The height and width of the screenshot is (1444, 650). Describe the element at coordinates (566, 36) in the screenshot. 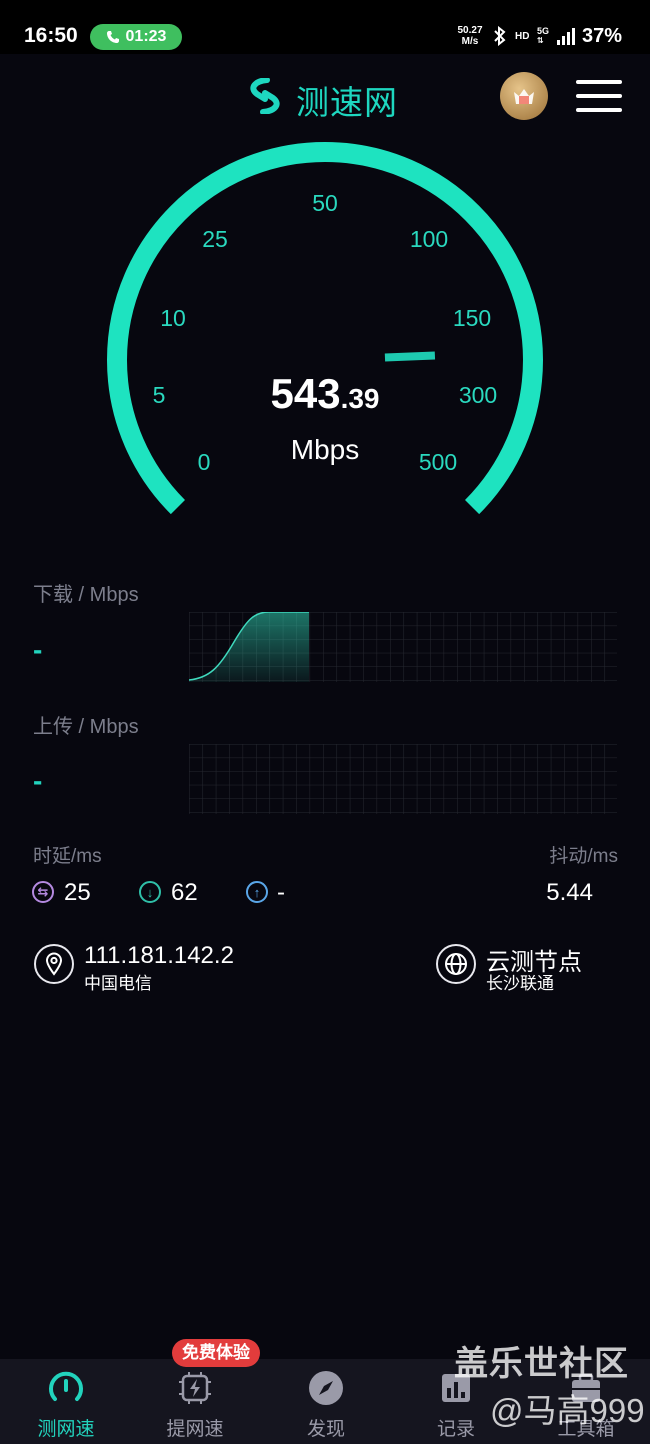

I see `signal-icon` at that location.